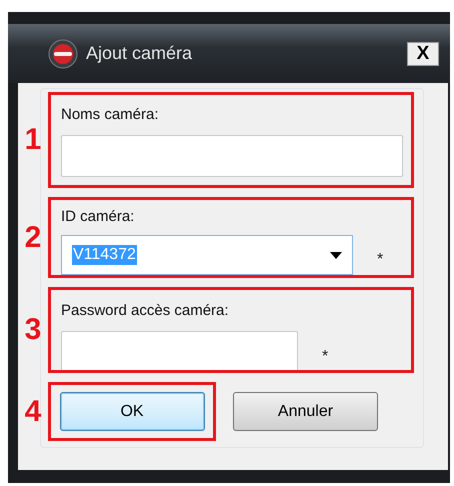  What do you see at coordinates (179, 350) in the screenshot?
I see `password-field` at bounding box center [179, 350].